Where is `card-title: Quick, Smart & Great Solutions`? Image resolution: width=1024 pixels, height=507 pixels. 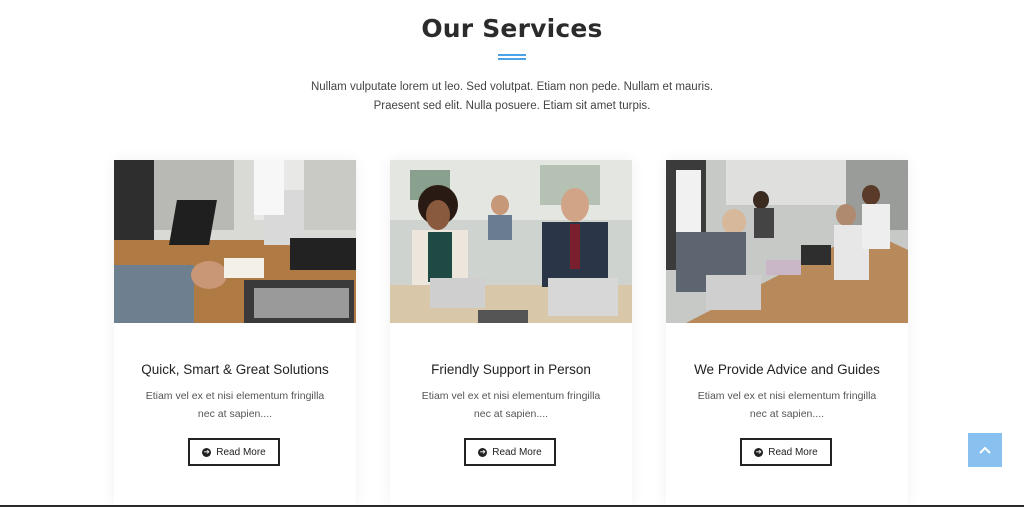 card-title: Quick, Smart & Great Solutions is located at coordinates (235, 369).